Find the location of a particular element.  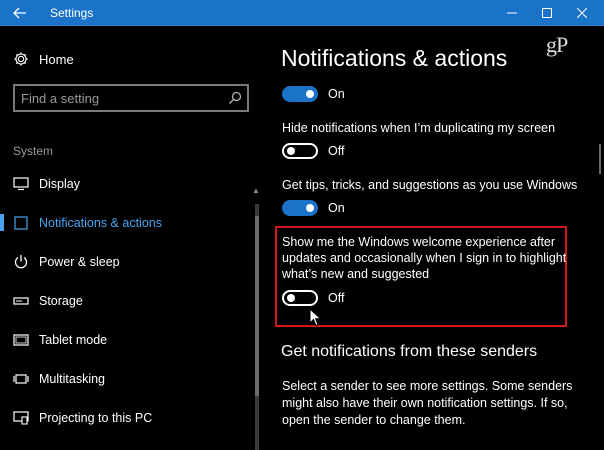

close-icon is located at coordinates (582, 13).